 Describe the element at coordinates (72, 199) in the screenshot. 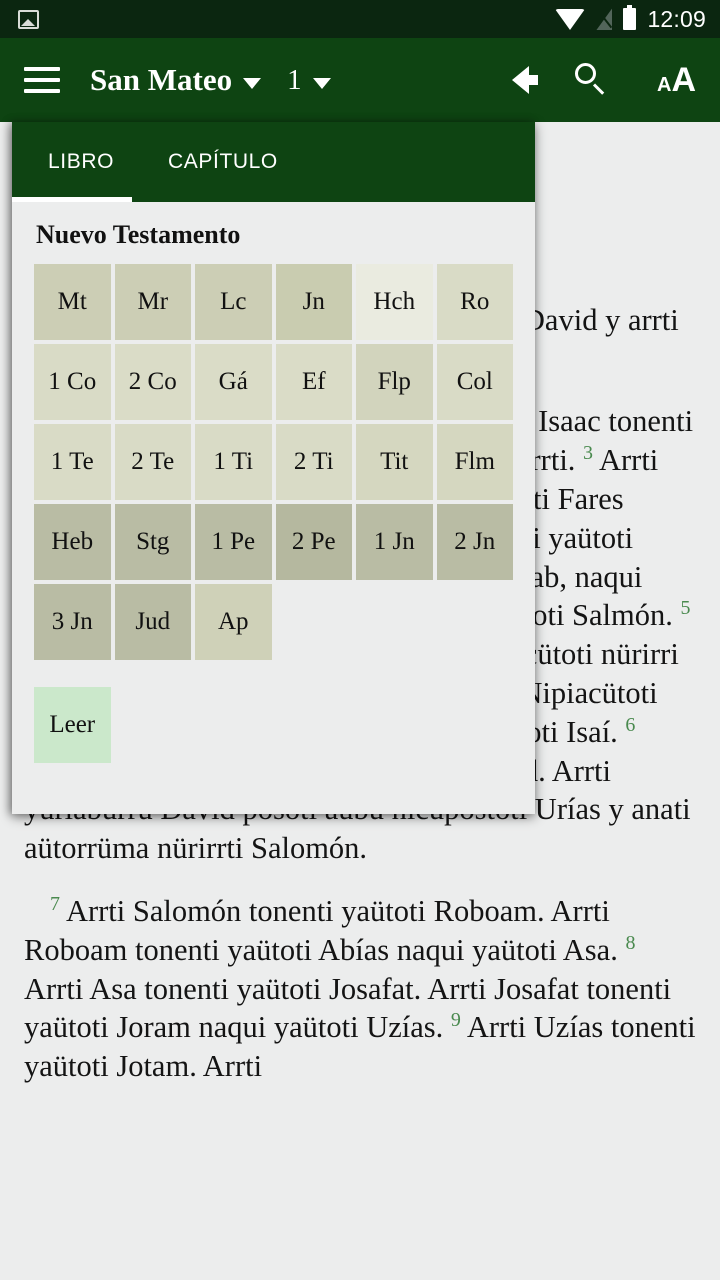

I see `tab-selected-indicator` at that location.